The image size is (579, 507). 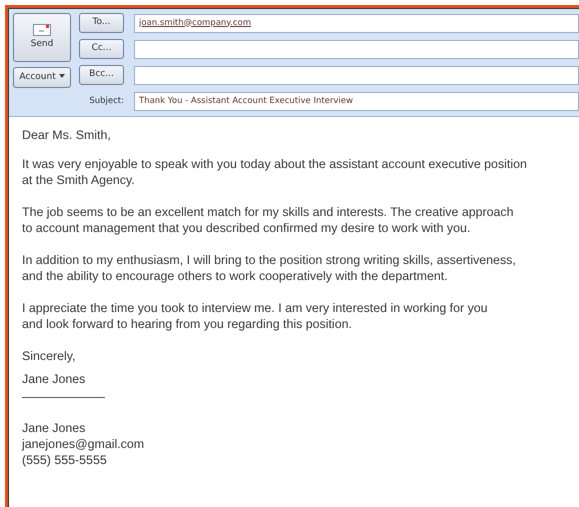 I want to click on paragraph-text: It was very enjoyable to speak with you today about the assistant account executive position at the Smith Agency., so click(x=275, y=172).